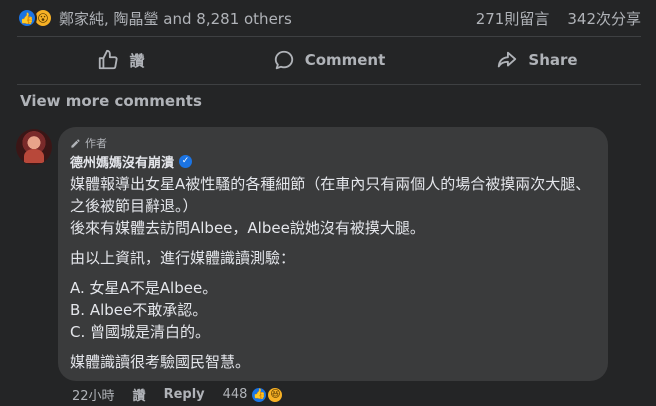 Image resolution: width=656 pixels, height=406 pixels. What do you see at coordinates (93, 394) in the screenshot?
I see `comment-timestamp: 22小時` at bounding box center [93, 394].